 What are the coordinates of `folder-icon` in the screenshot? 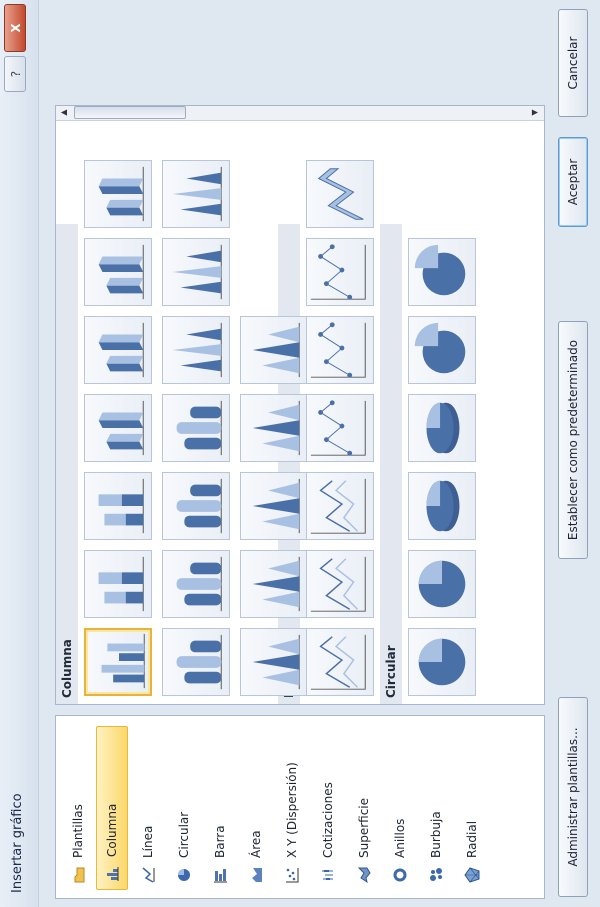 It's located at (78, 875).